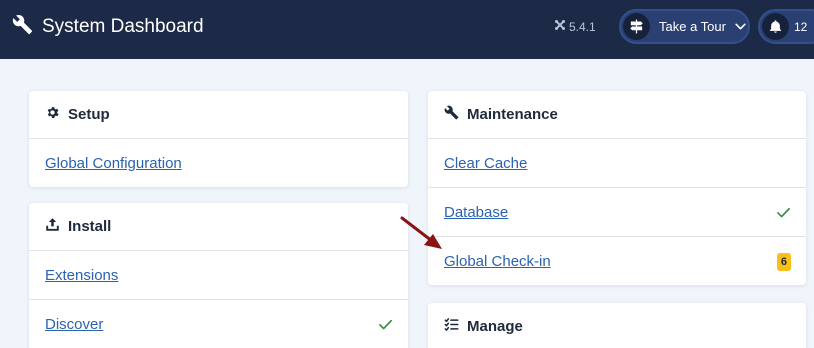  What do you see at coordinates (636, 26) in the screenshot?
I see `signpost-icon` at bounding box center [636, 26].